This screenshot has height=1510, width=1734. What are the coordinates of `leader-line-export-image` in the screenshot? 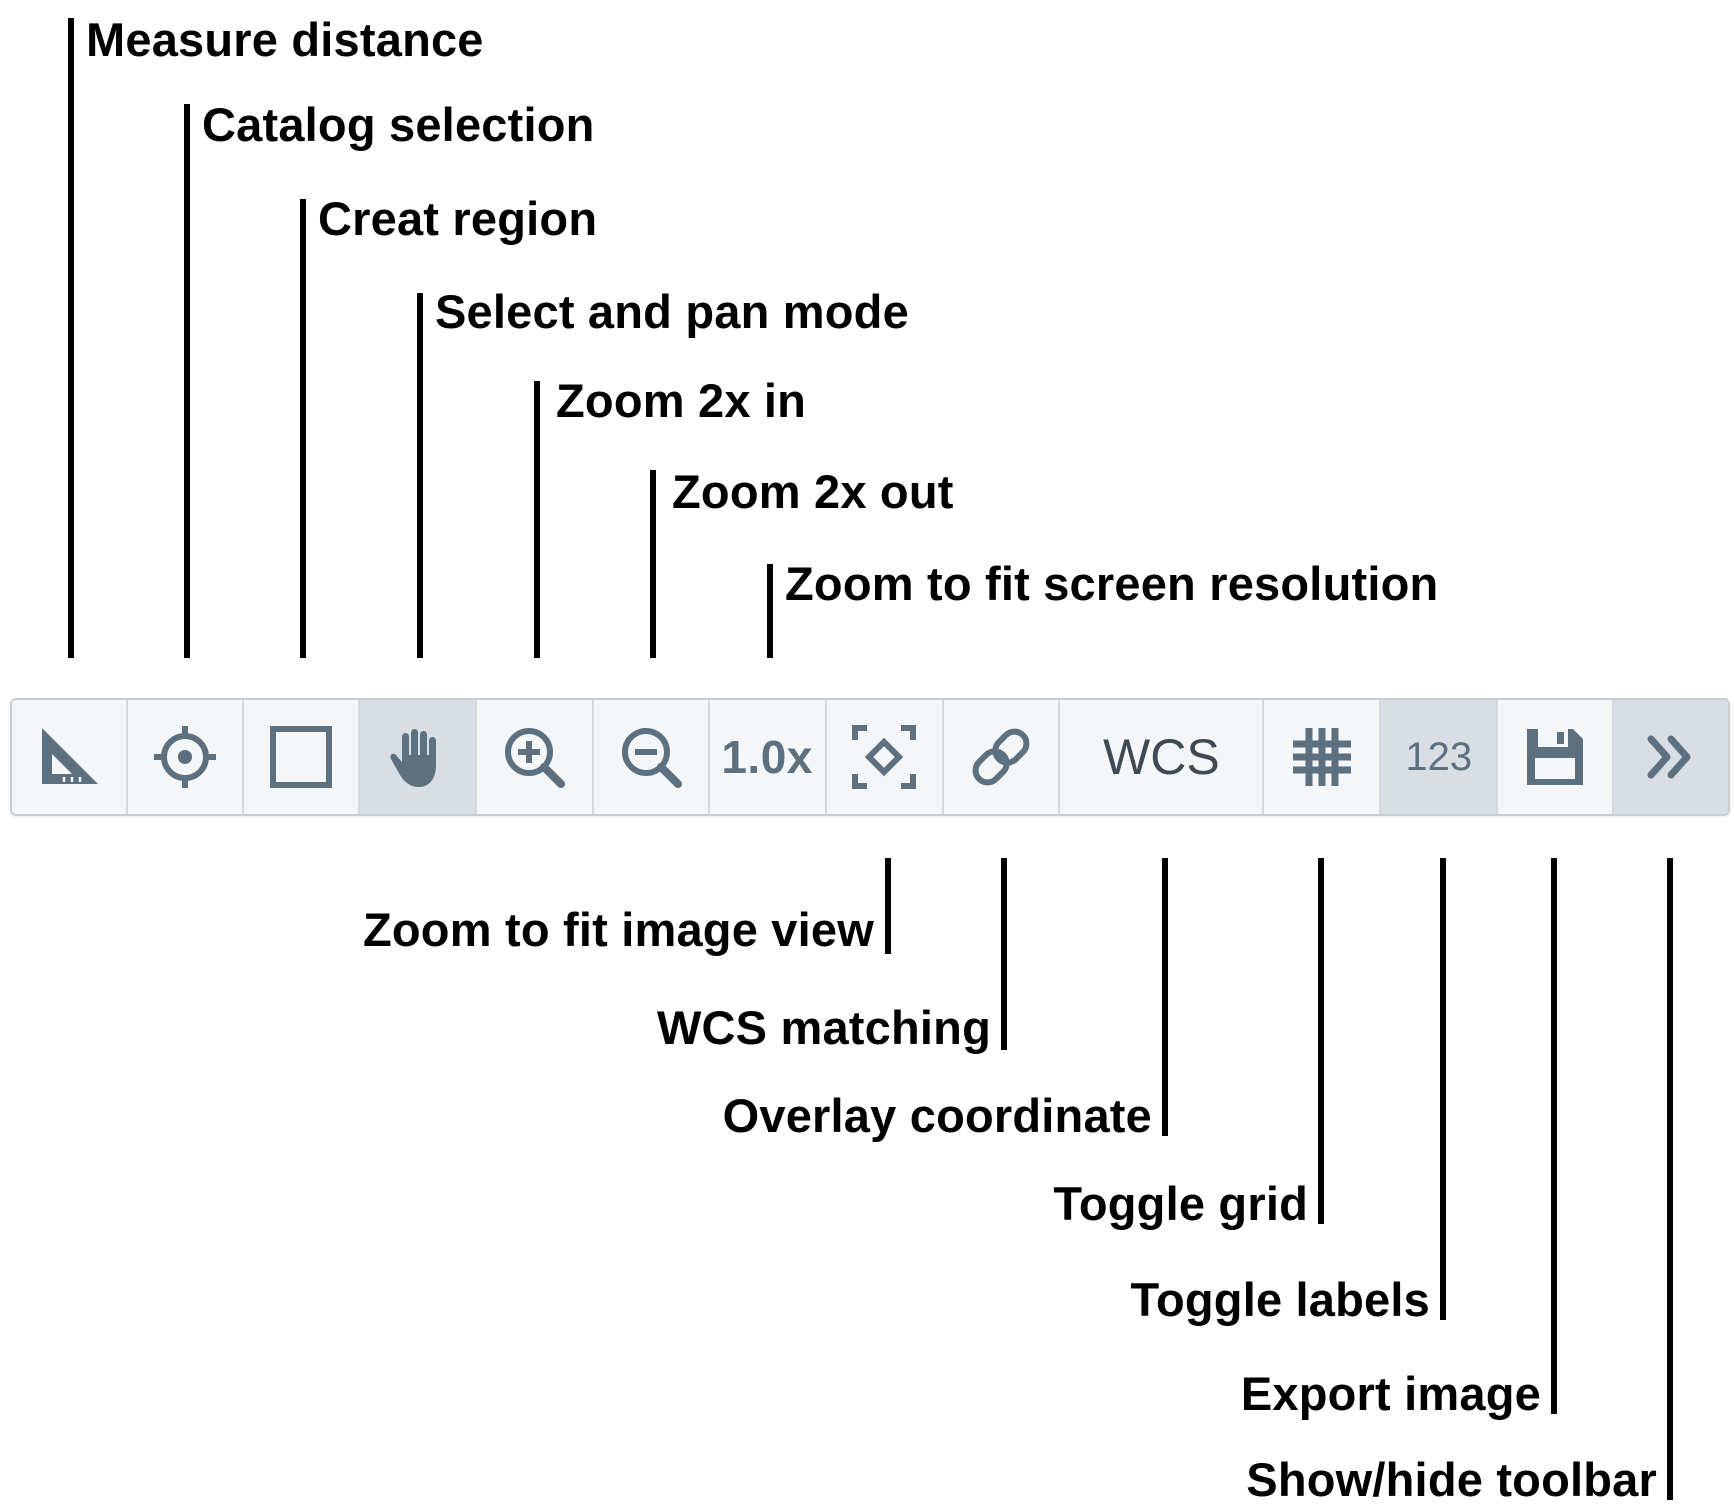 It's located at (1554, 1136).